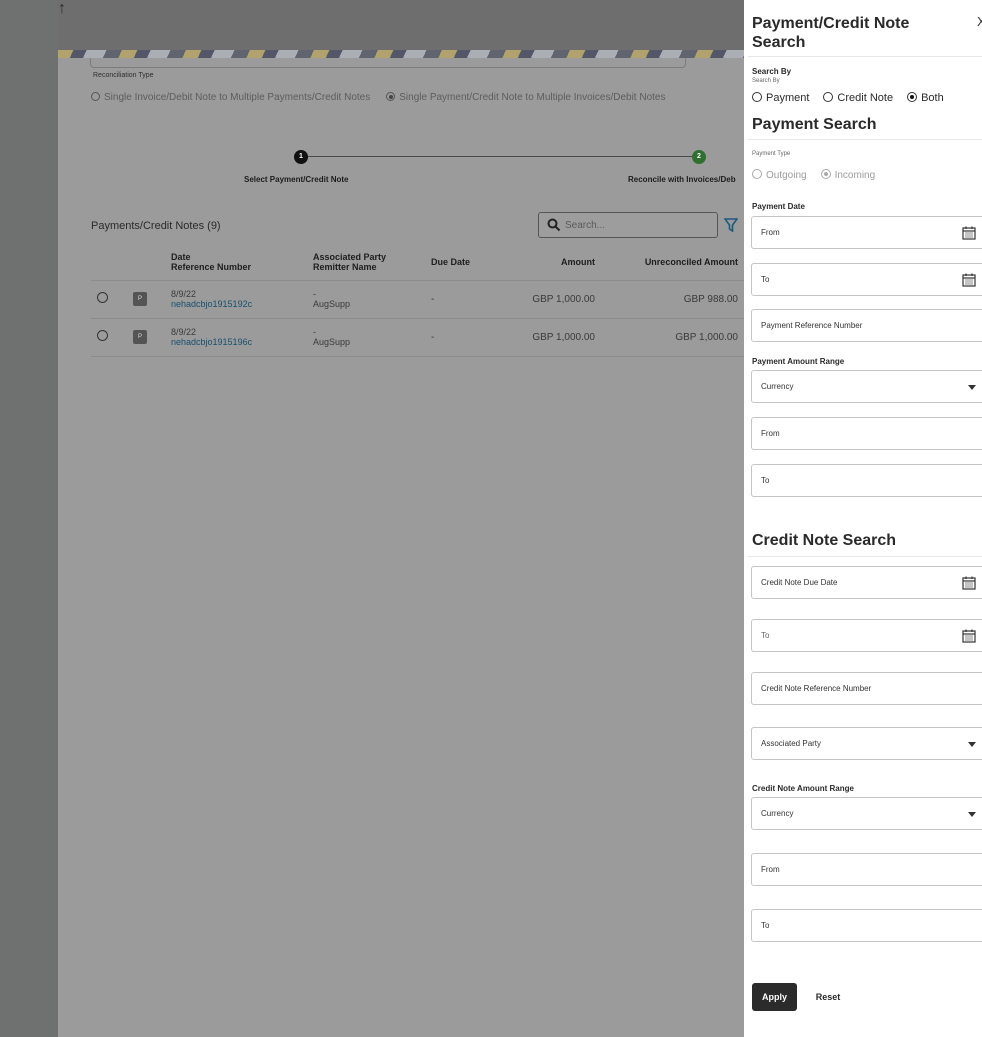  What do you see at coordinates (831, 33) in the screenshot?
I see `drawer-title: Payment/Credit Note Search` at bounding box center [831, 33].